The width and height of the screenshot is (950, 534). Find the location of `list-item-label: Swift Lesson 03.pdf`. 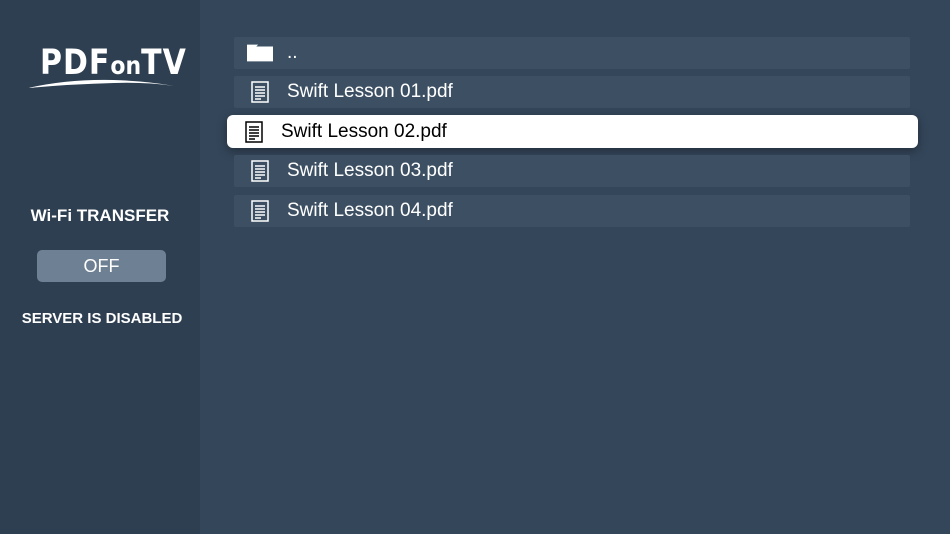

list-item-label: Swift Lesson 03.pdf is located at coordinates (370, 170).